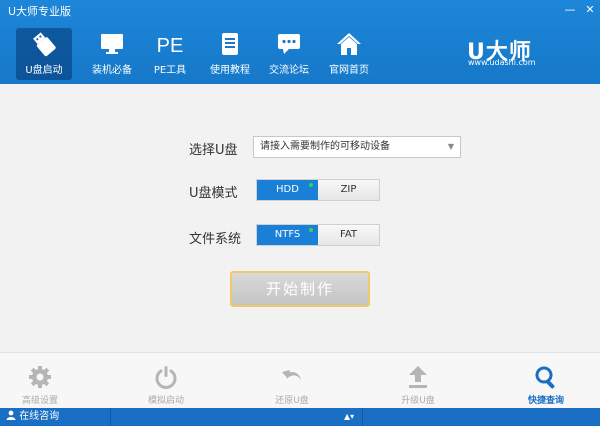 This screenshot has height=426, width=600. Describe the element at coordinates (289, 70) in the screenshot. I see `nav-label-forum: 交流论坛` at that location.